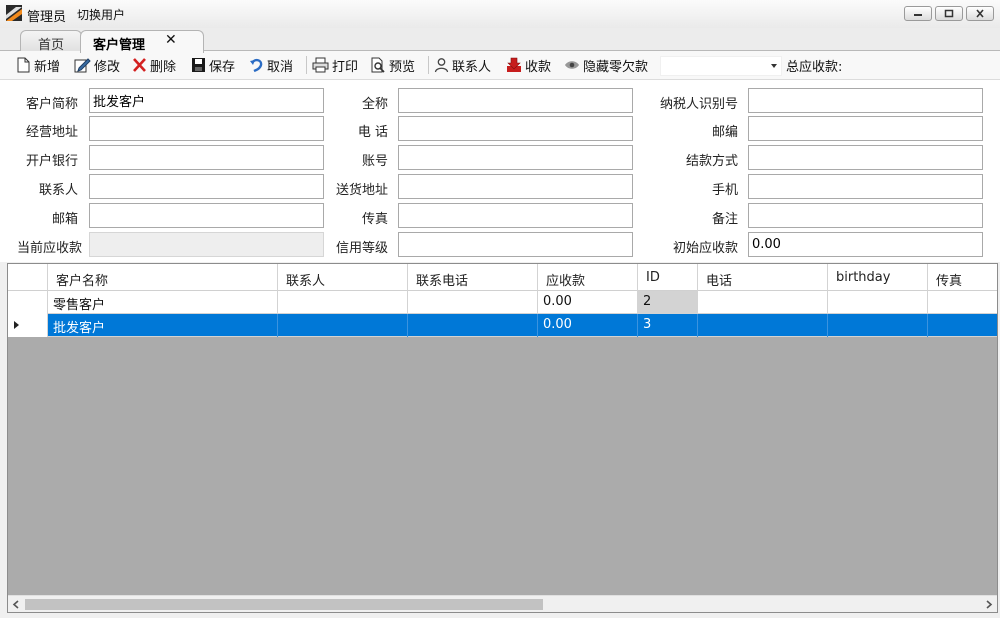 Image resolution: width=1000 pixels, height=618 pixels. I want to click on email-label: 邮箱, so click(64, 219).